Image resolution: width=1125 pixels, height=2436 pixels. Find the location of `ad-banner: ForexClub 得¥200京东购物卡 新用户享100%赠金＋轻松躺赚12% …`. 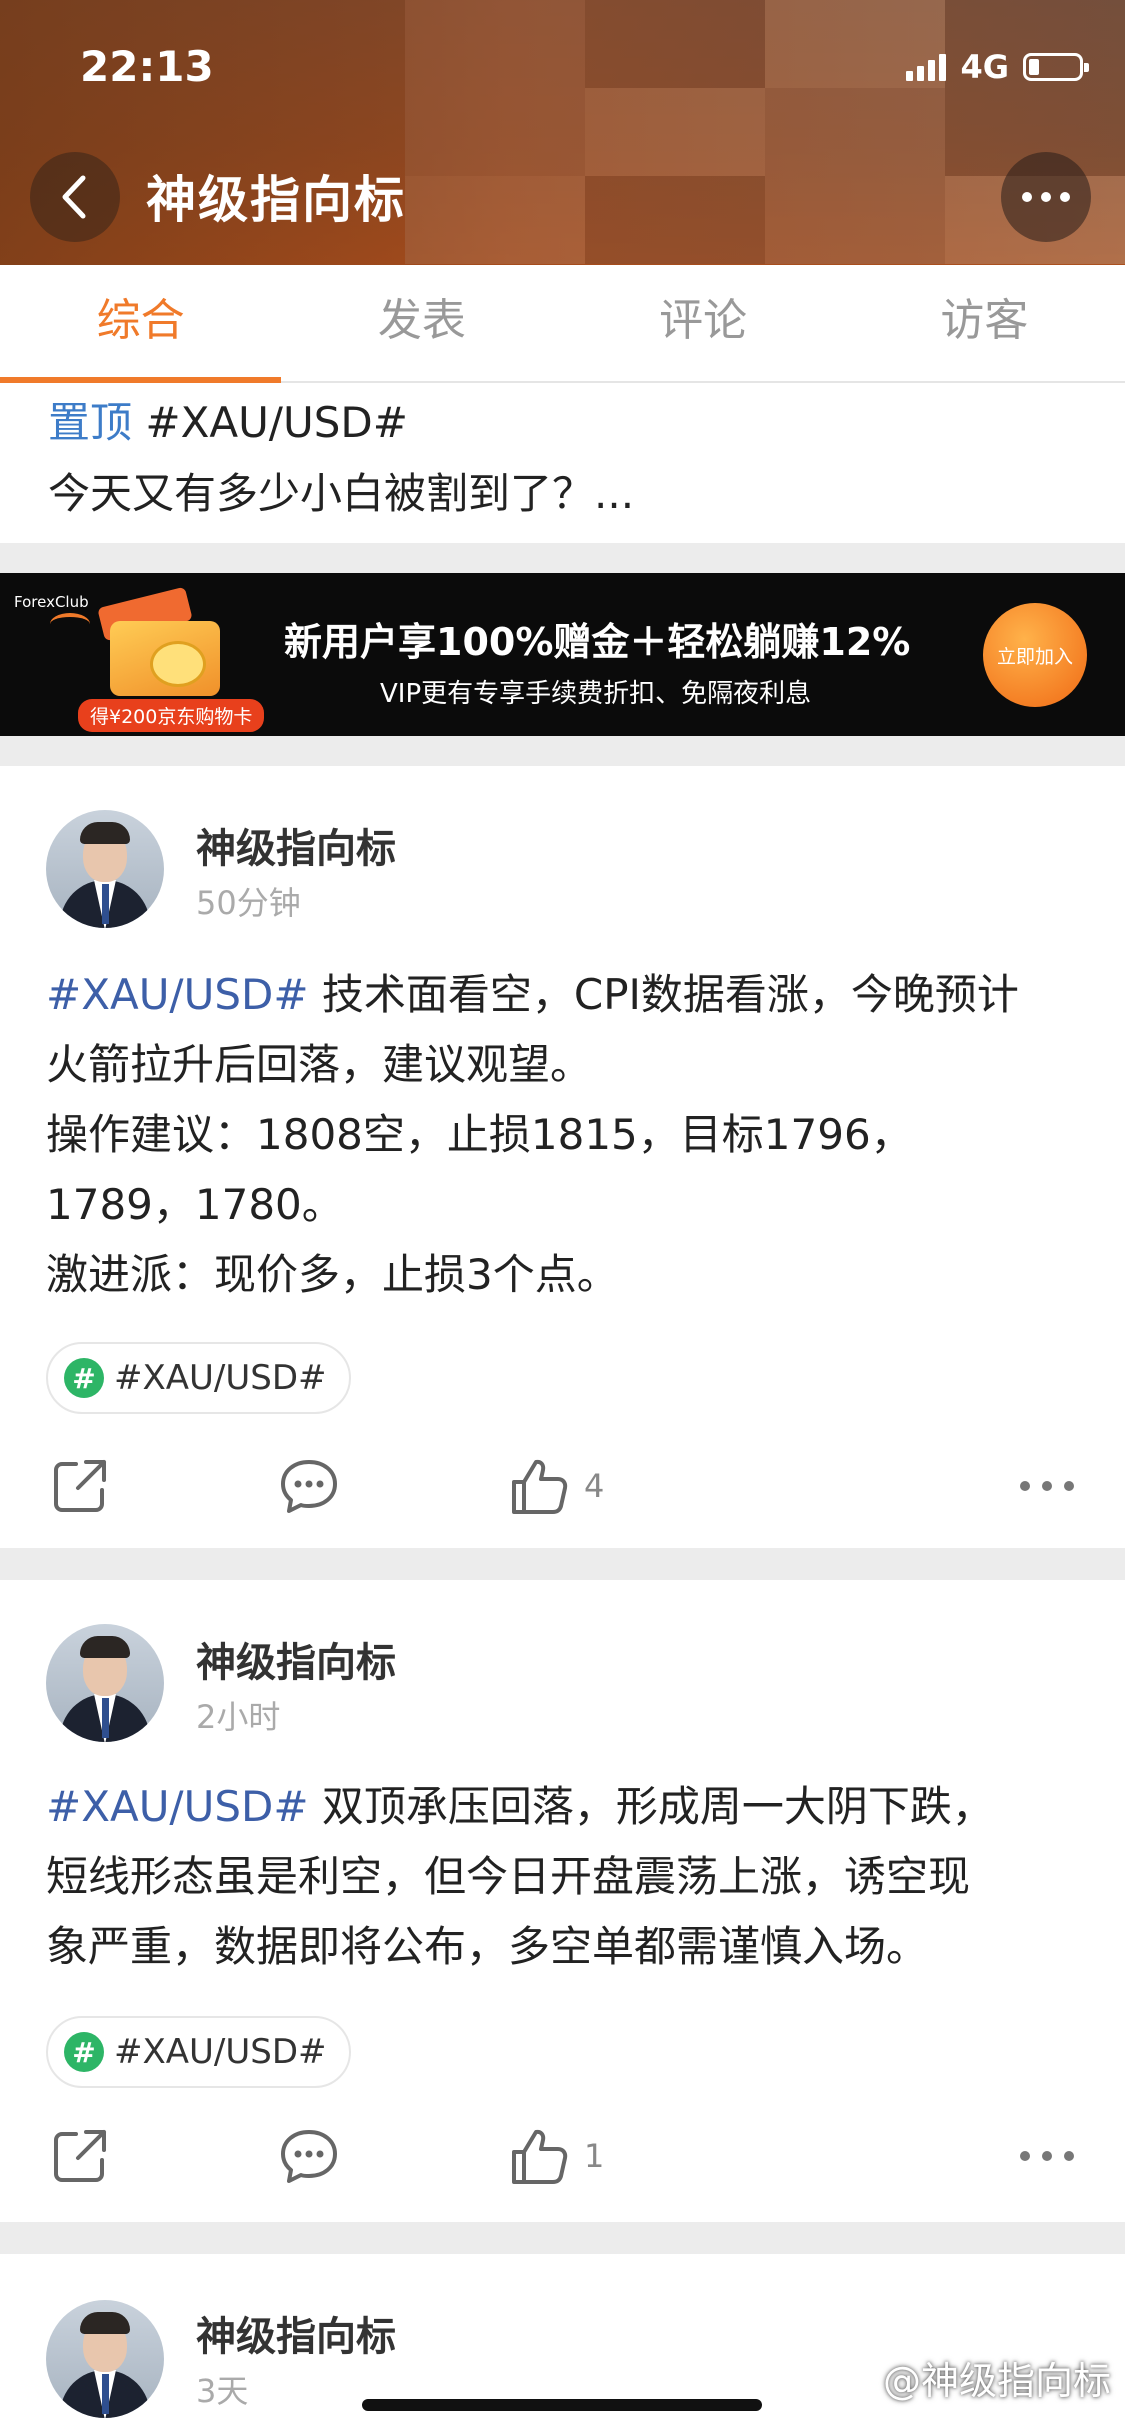

ad-banner: ForexClub 得¥200京东购物卡 新用户享100%赠金＋轻松躺赚12% … is located at coordinates (562, 654).